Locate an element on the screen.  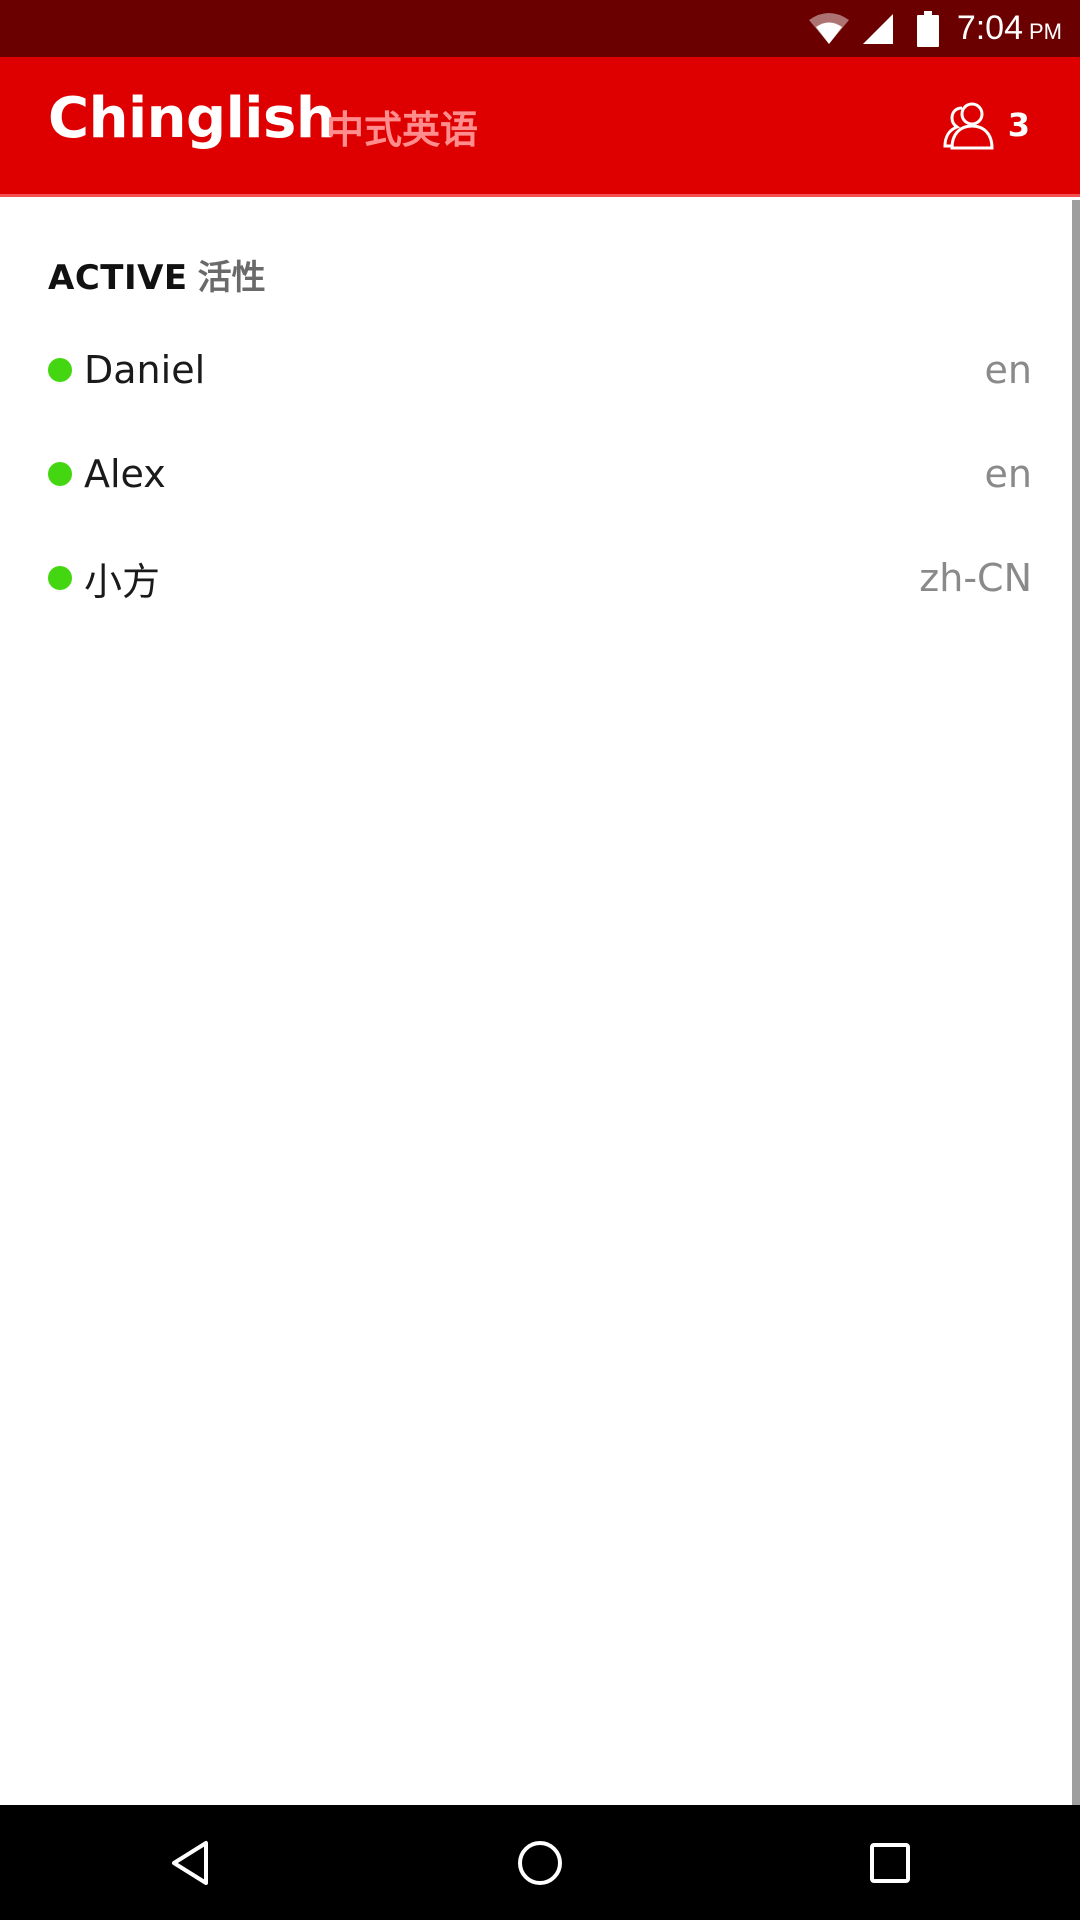
app-bar: Chinglish 中式英语 3 is located at coordinates (540, 127).